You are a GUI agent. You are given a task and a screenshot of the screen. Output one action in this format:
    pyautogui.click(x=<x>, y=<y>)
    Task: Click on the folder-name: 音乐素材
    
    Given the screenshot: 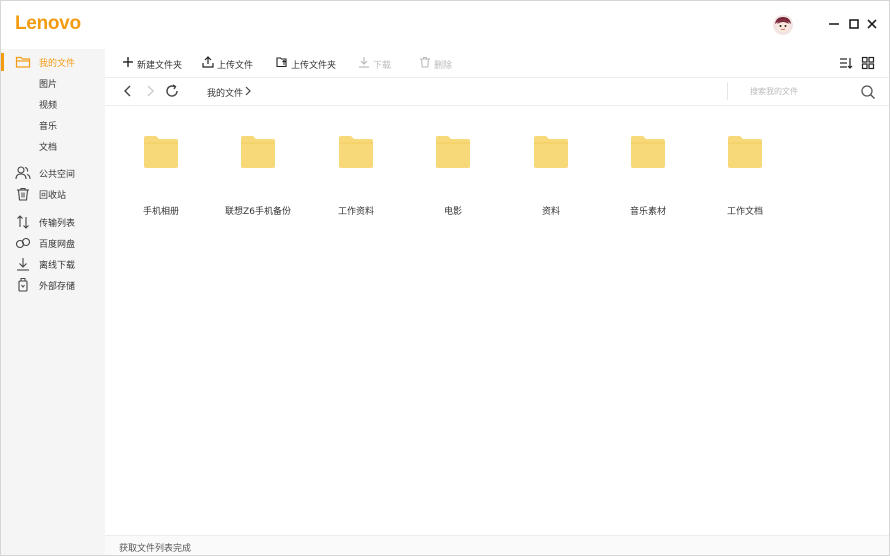 What is the action you would take?
    pyautogui.click(x=647, y=212)
    